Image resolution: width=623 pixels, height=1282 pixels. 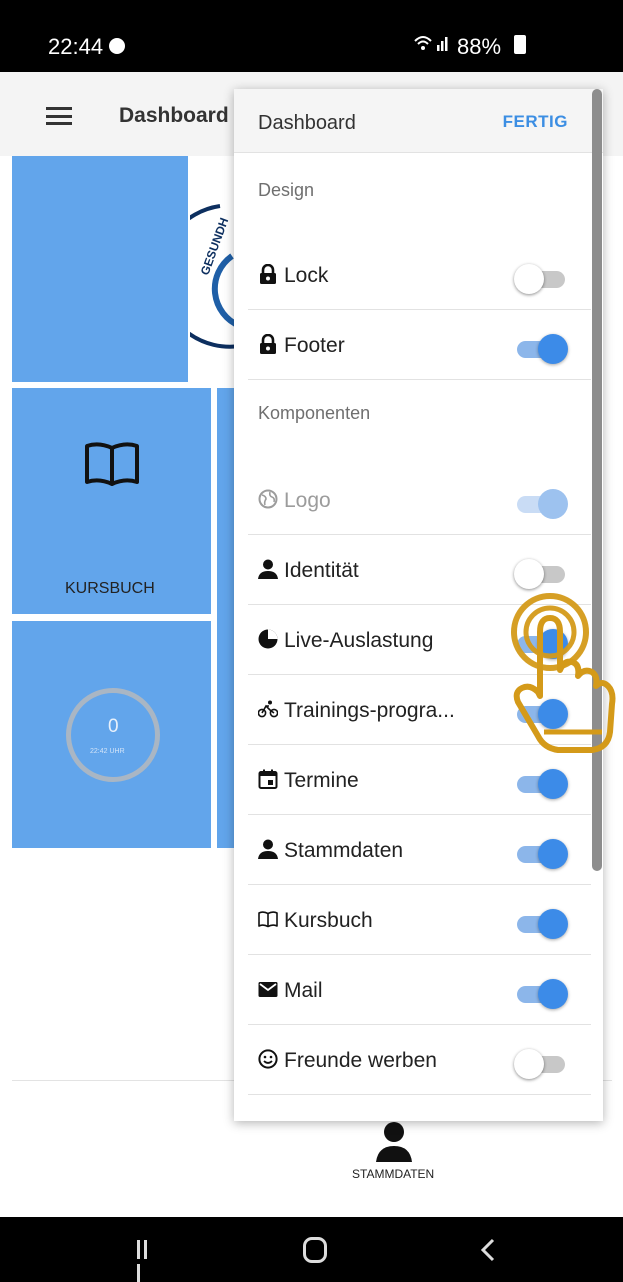 I want to click on envelope-icon, so click(x=268, y=989).